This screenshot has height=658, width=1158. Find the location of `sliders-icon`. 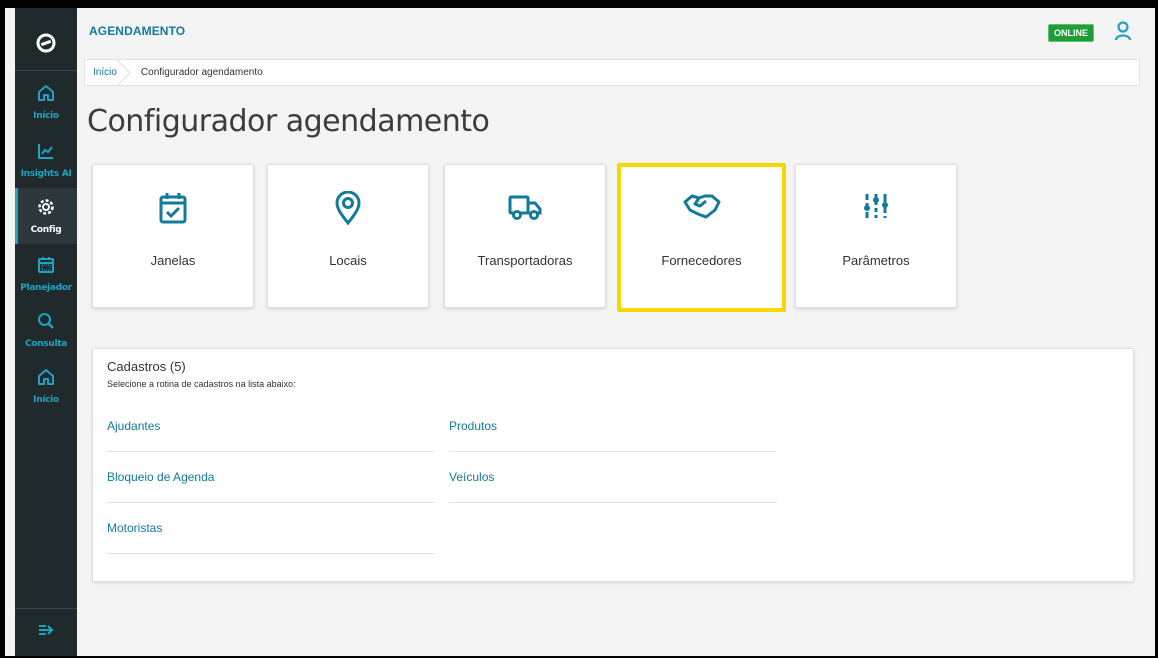

sliders-icon is located at coordinates (876, 206).